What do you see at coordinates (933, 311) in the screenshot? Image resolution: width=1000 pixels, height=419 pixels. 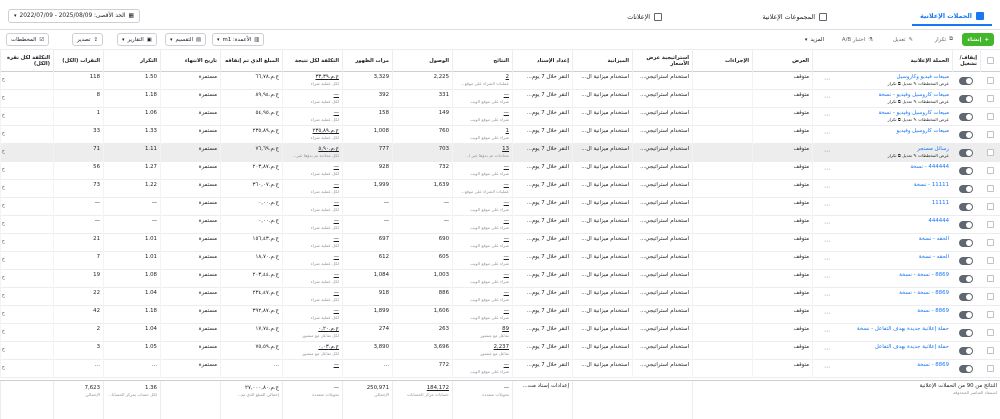 I see `campaign-name-link: 8869 - نسخة` at bounding box center [933, 311].